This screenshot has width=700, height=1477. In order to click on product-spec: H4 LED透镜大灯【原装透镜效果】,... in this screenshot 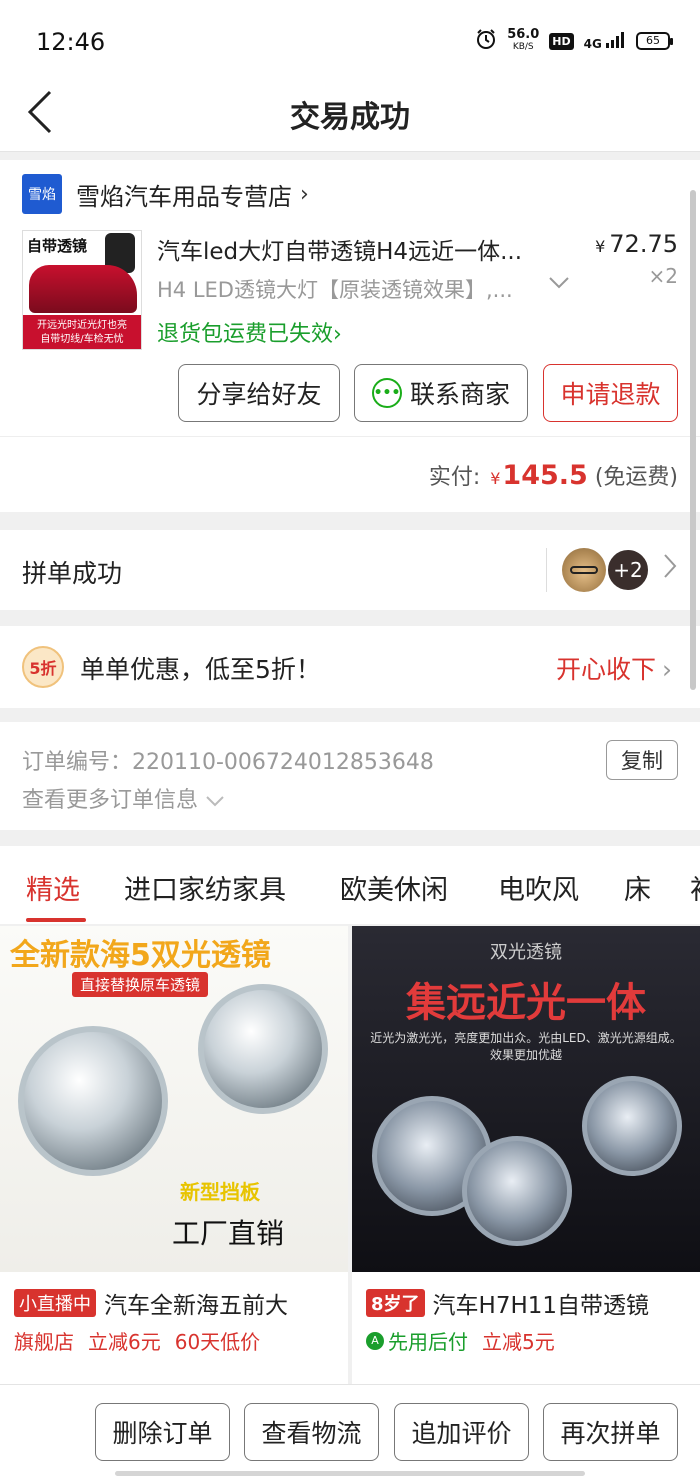, I will do `click(343, 289)`.